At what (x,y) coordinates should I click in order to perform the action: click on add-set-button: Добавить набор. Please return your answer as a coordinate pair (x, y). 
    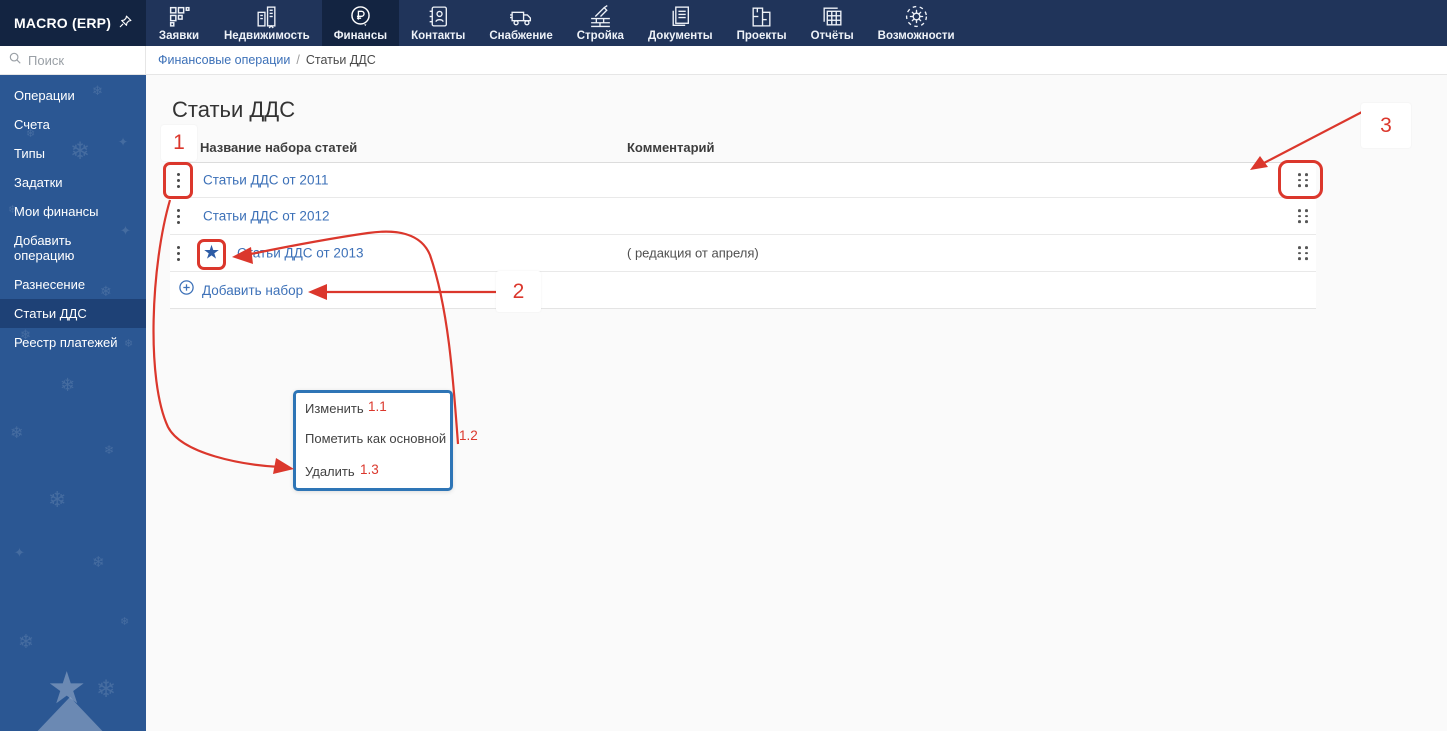
    Looking at the image, I should click on (743, 290).